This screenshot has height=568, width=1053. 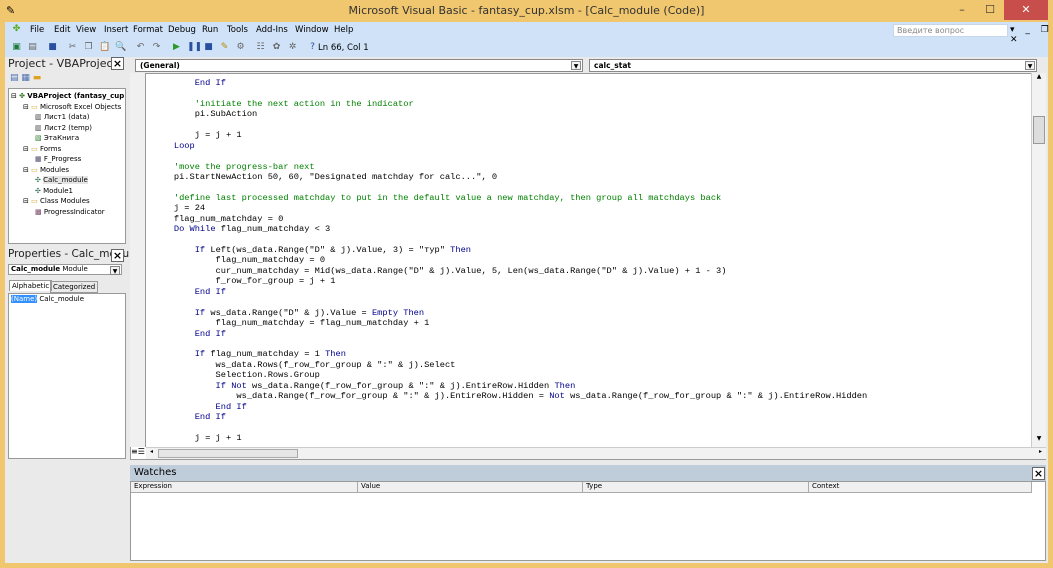 I want to click on property-row: (Name) Calc_module, so click(x=67, y=299).